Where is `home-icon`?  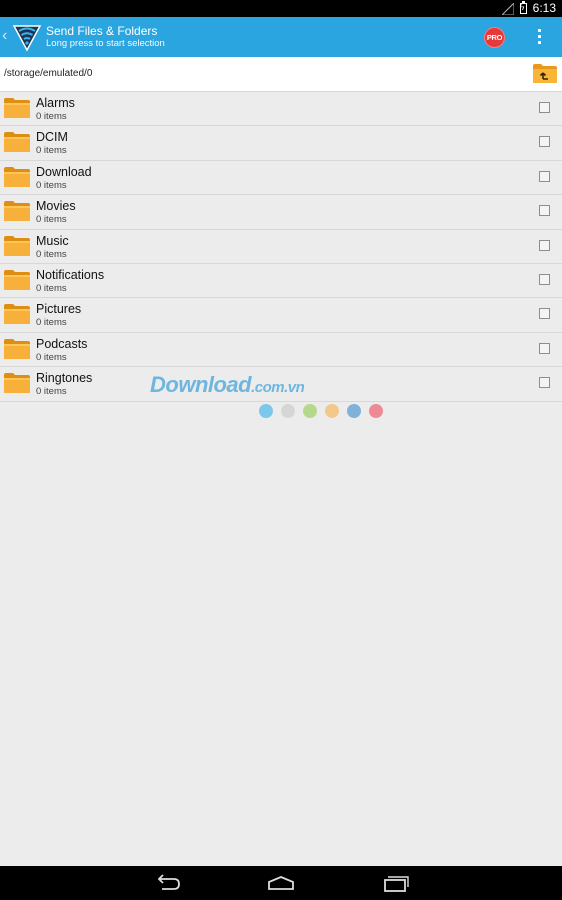 home-icon is located at coordinates (281, 883).